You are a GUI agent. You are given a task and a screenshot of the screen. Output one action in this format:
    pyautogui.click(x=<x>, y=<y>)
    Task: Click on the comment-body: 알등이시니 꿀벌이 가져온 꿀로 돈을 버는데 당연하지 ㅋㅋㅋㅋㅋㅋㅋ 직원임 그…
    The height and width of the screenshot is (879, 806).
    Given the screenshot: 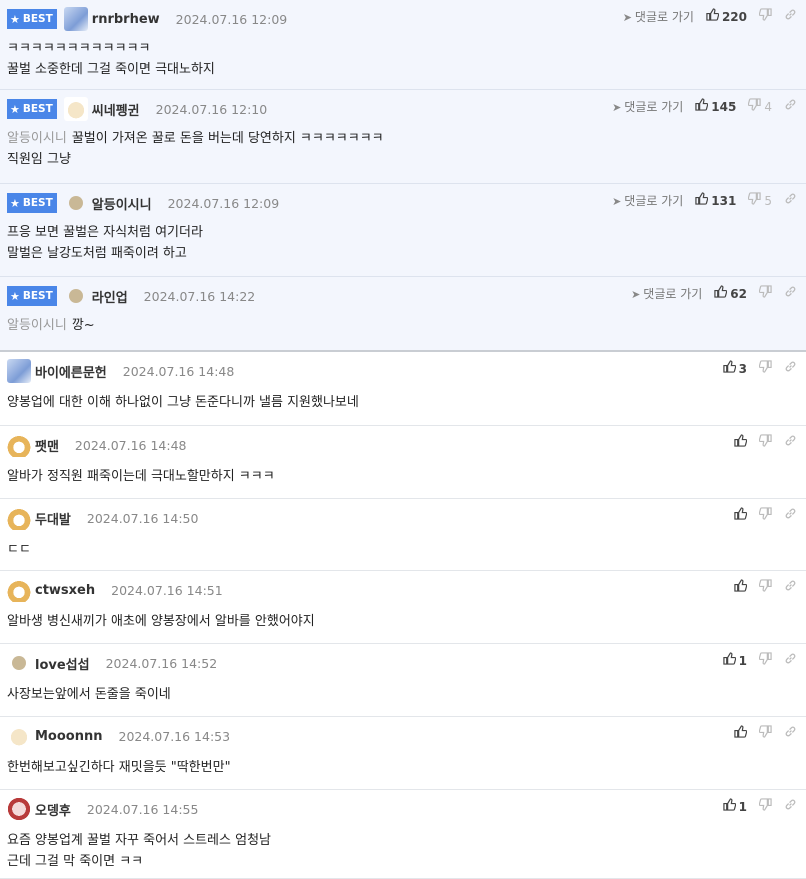 What is the action you would take?
    pyautogui.click(x=195, y=149)
    